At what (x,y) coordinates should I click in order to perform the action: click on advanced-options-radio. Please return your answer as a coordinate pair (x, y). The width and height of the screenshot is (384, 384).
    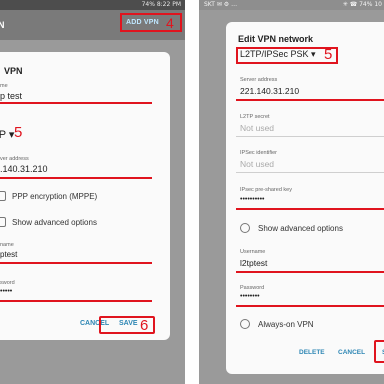
    Looking at the image, I should click on (245, 228).